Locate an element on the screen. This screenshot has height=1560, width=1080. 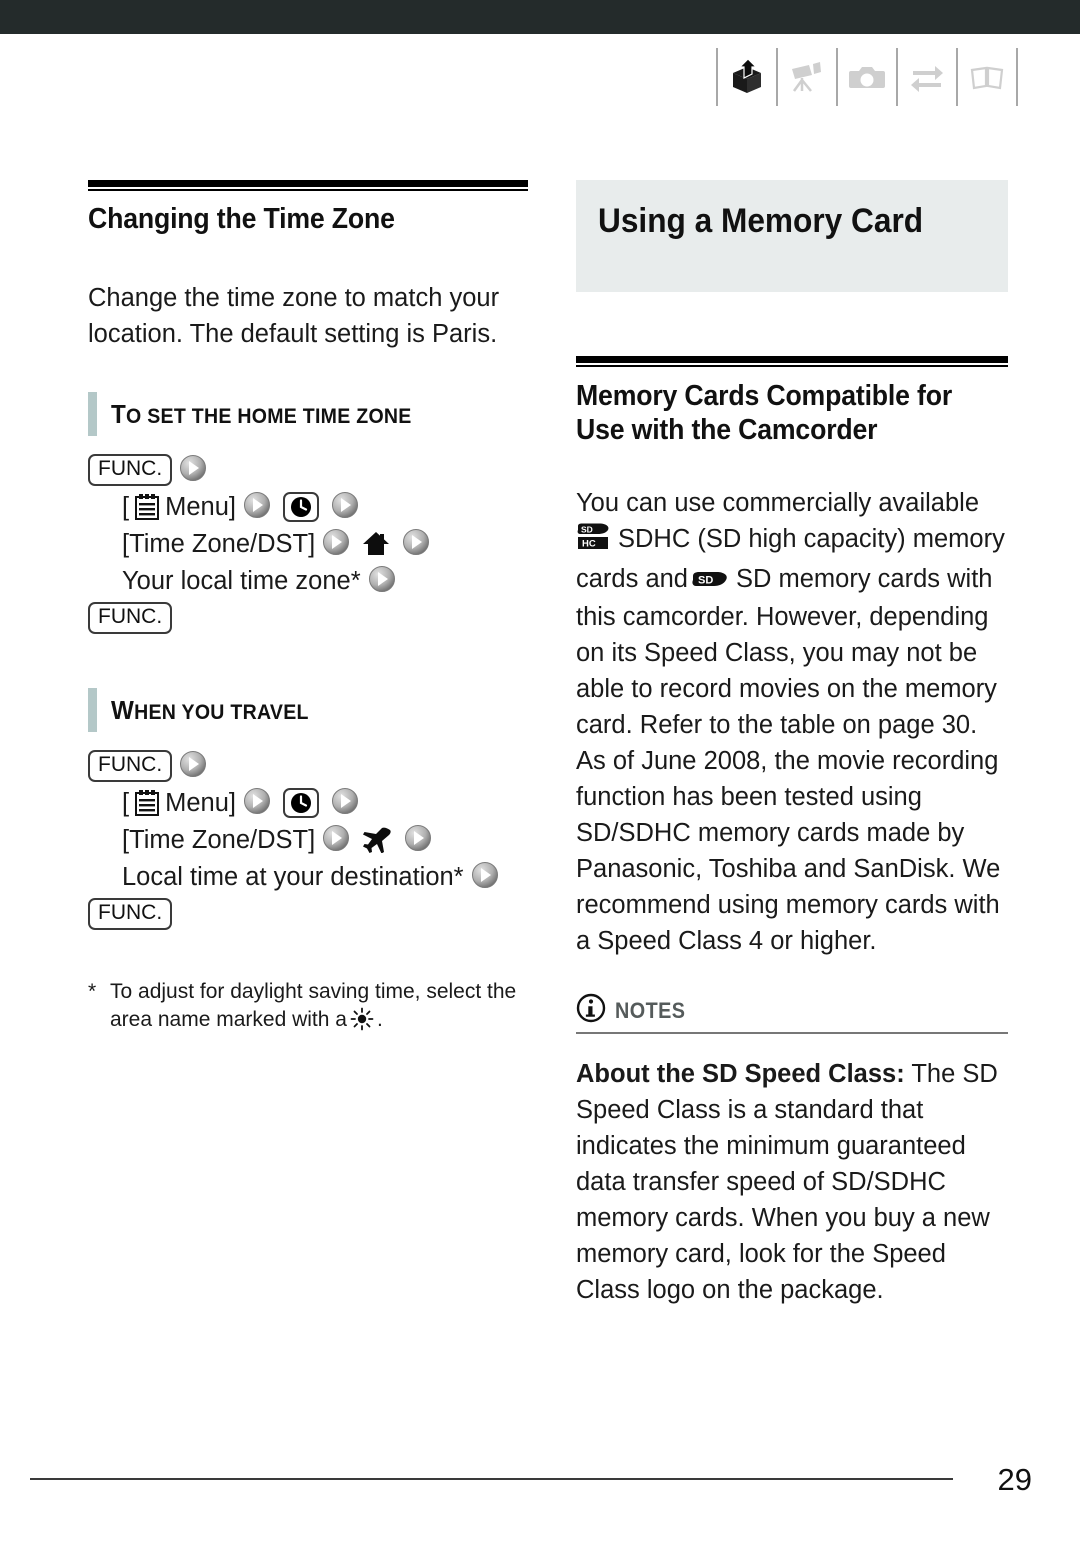
sd-logo: SD is located at coordinates (711, 581).